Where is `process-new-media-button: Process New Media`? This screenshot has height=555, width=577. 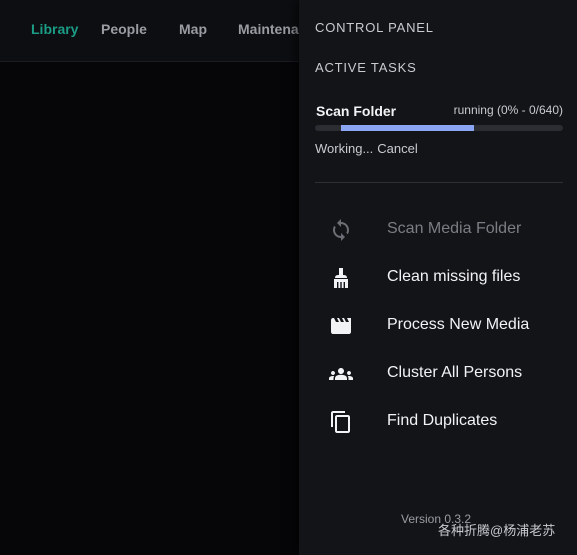
process-new-media-button: Process New Media is located at coordinates (439, 326).